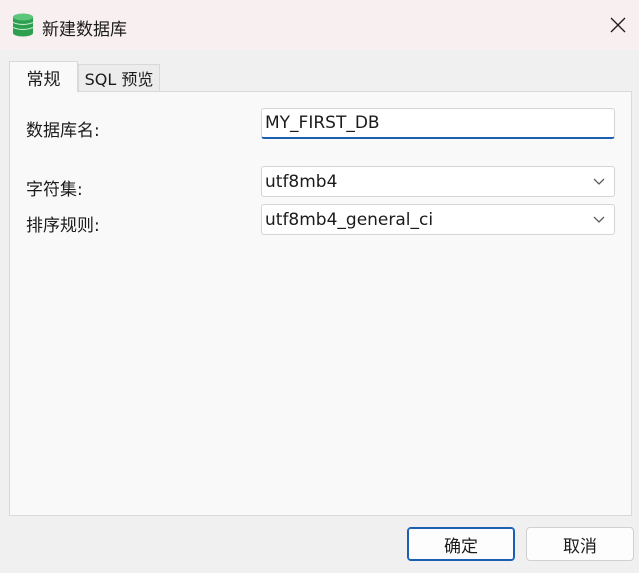  I want to click on database-name-value: MY_FIRST_DB, so click(322, 123).